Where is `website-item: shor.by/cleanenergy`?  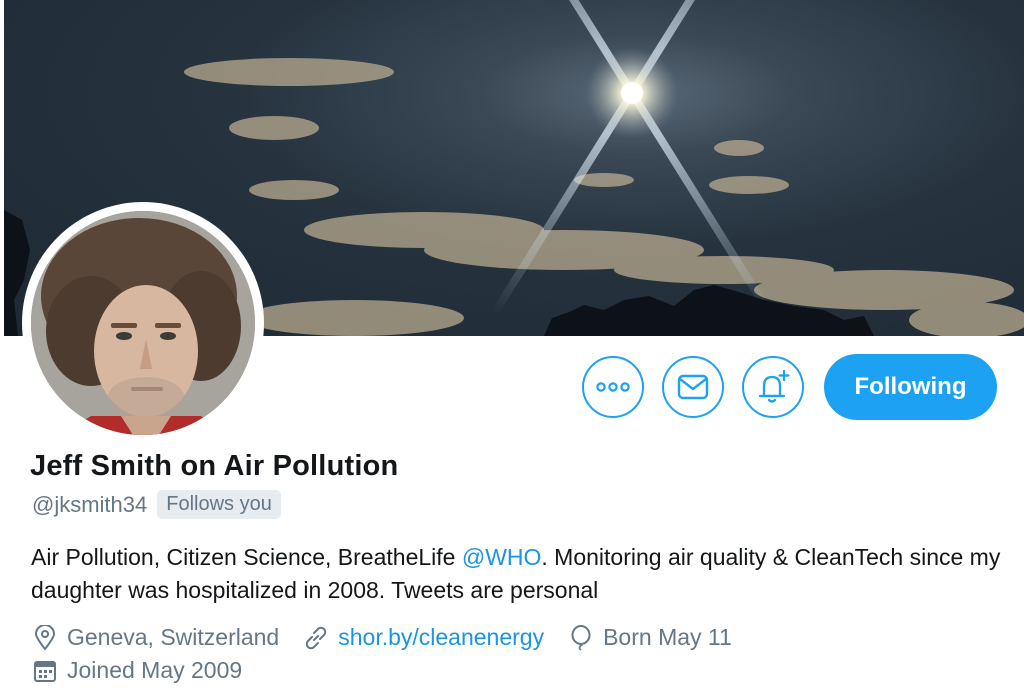 website-item: shor.by/cleanenergy is located at coordinates (423, 637).